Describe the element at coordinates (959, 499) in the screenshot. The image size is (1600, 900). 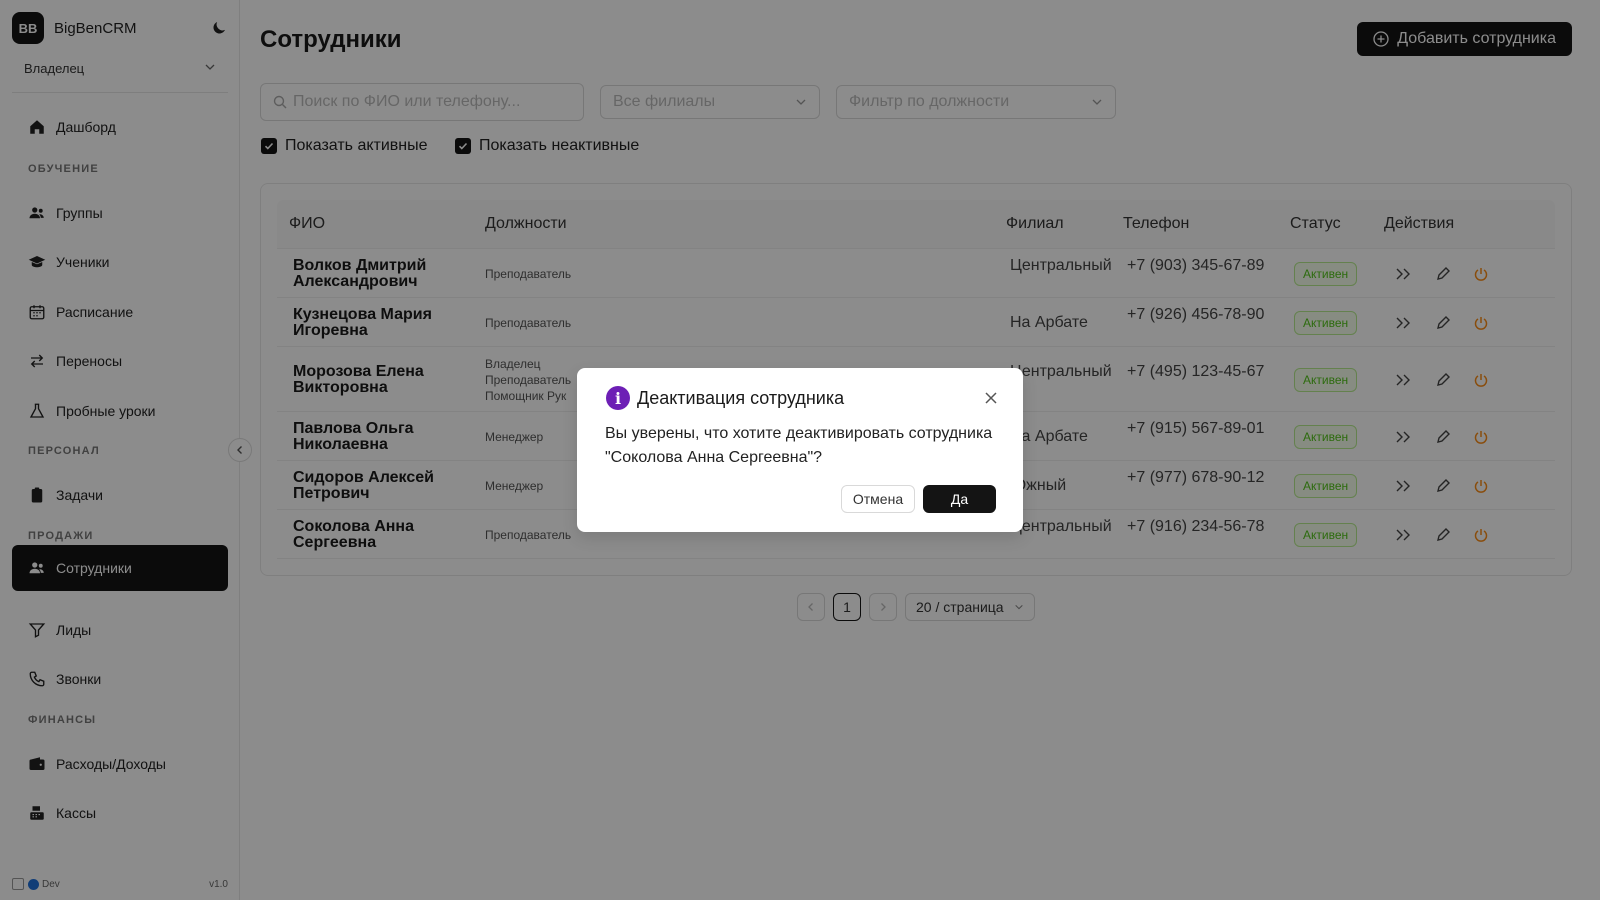
I see `confirm-button: Да` at that location.